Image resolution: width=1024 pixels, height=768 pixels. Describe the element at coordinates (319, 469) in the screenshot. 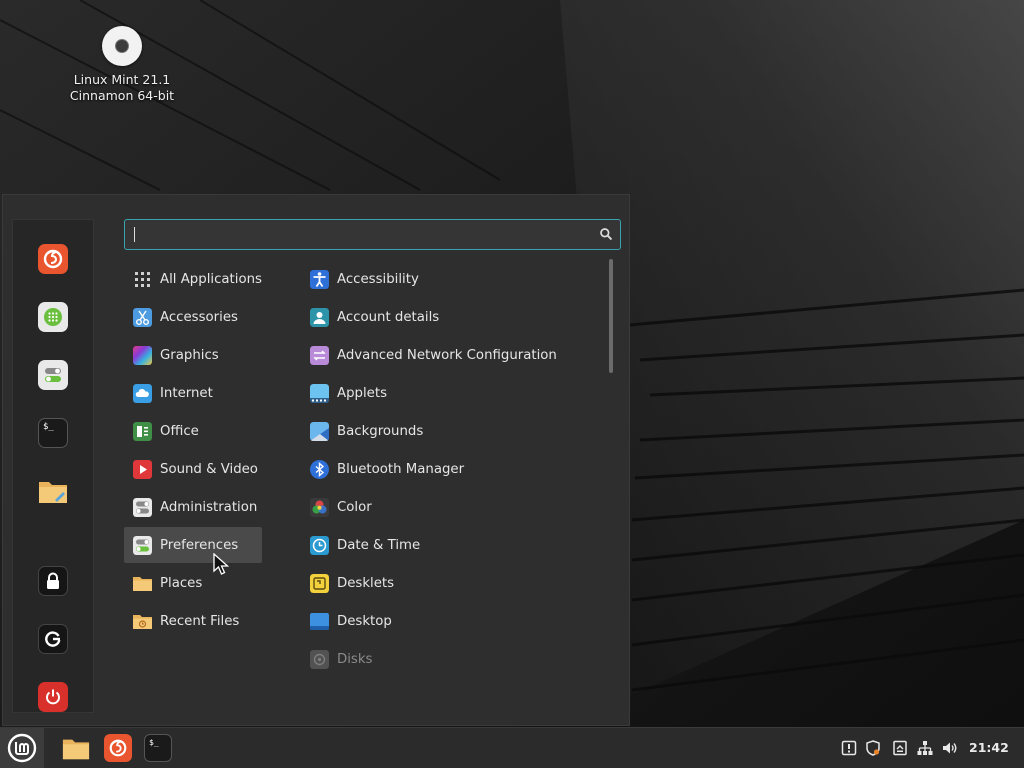

I see `bluetooth-icon` at that location.